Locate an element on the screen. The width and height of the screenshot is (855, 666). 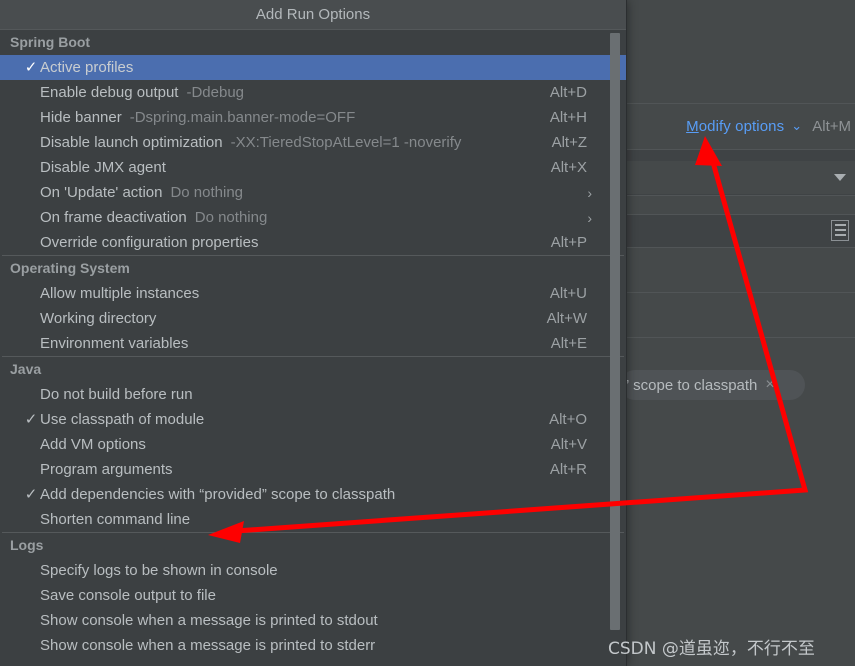
menu-scrollbar is located at coordinates (616, 347).